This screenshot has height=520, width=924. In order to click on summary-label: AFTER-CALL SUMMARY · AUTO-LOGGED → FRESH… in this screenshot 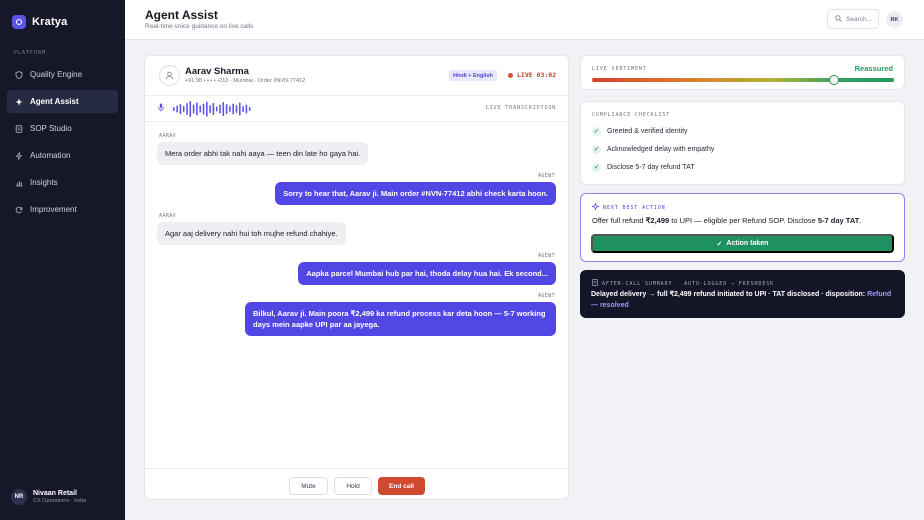, I will do `click(683, 283)`.